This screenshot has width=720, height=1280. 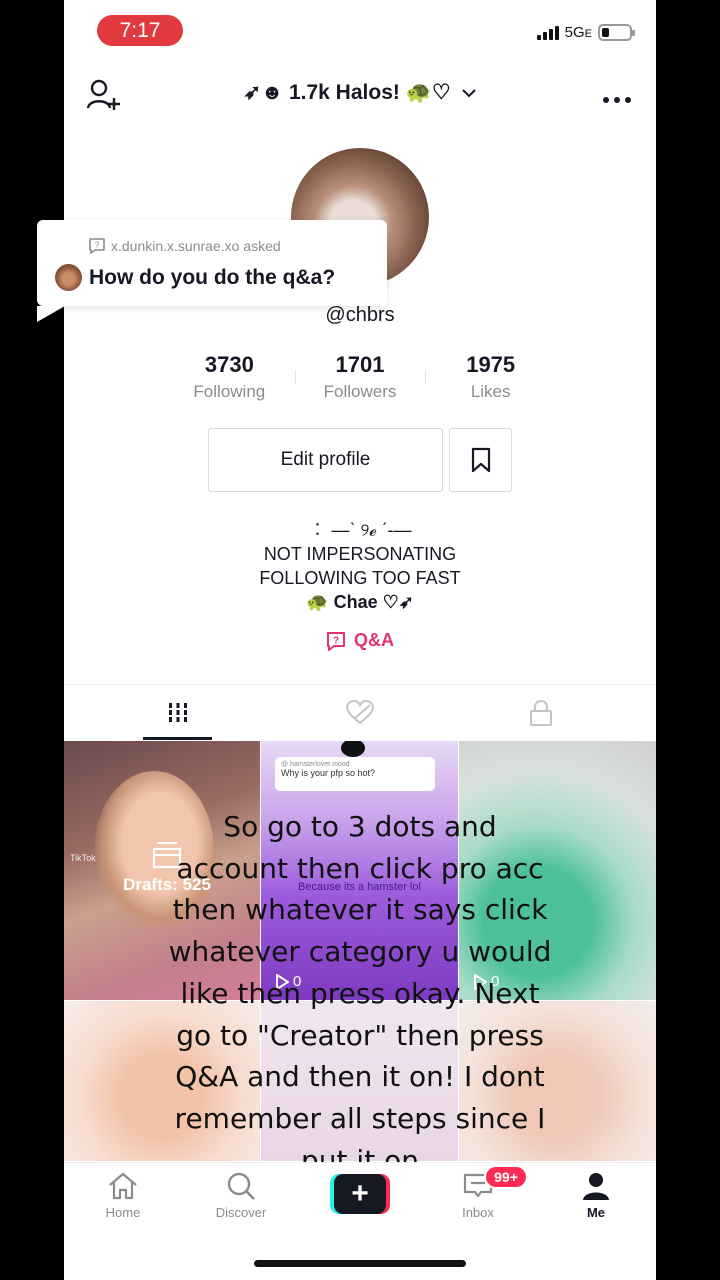 What do you see at coordinates (578, 32) in the screenshot?
I see `network-label: 5GE` at bounding box center [578, 32].